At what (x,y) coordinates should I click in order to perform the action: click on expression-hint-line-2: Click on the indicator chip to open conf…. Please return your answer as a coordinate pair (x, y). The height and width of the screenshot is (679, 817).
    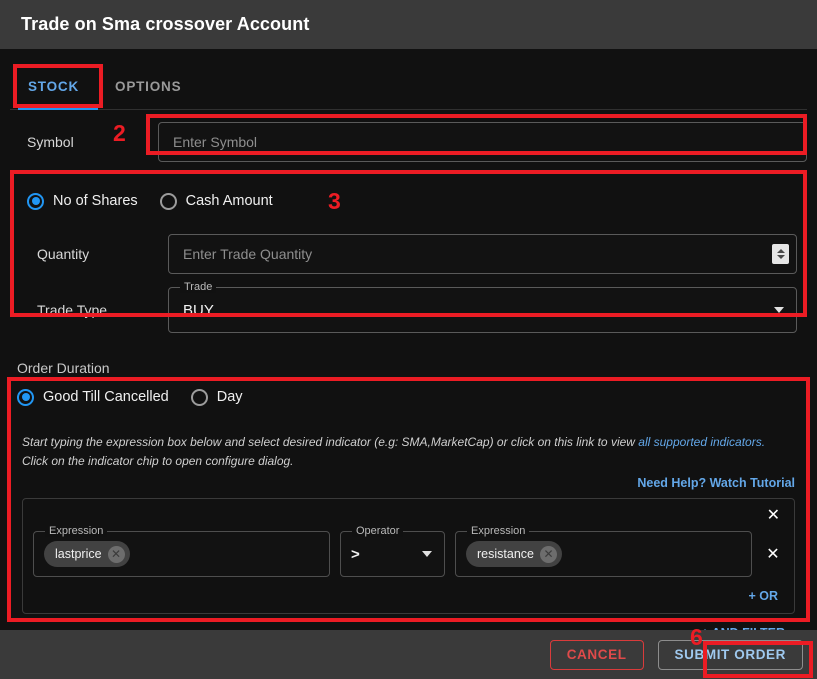
    Looking at the image, I should click on (158, 461).